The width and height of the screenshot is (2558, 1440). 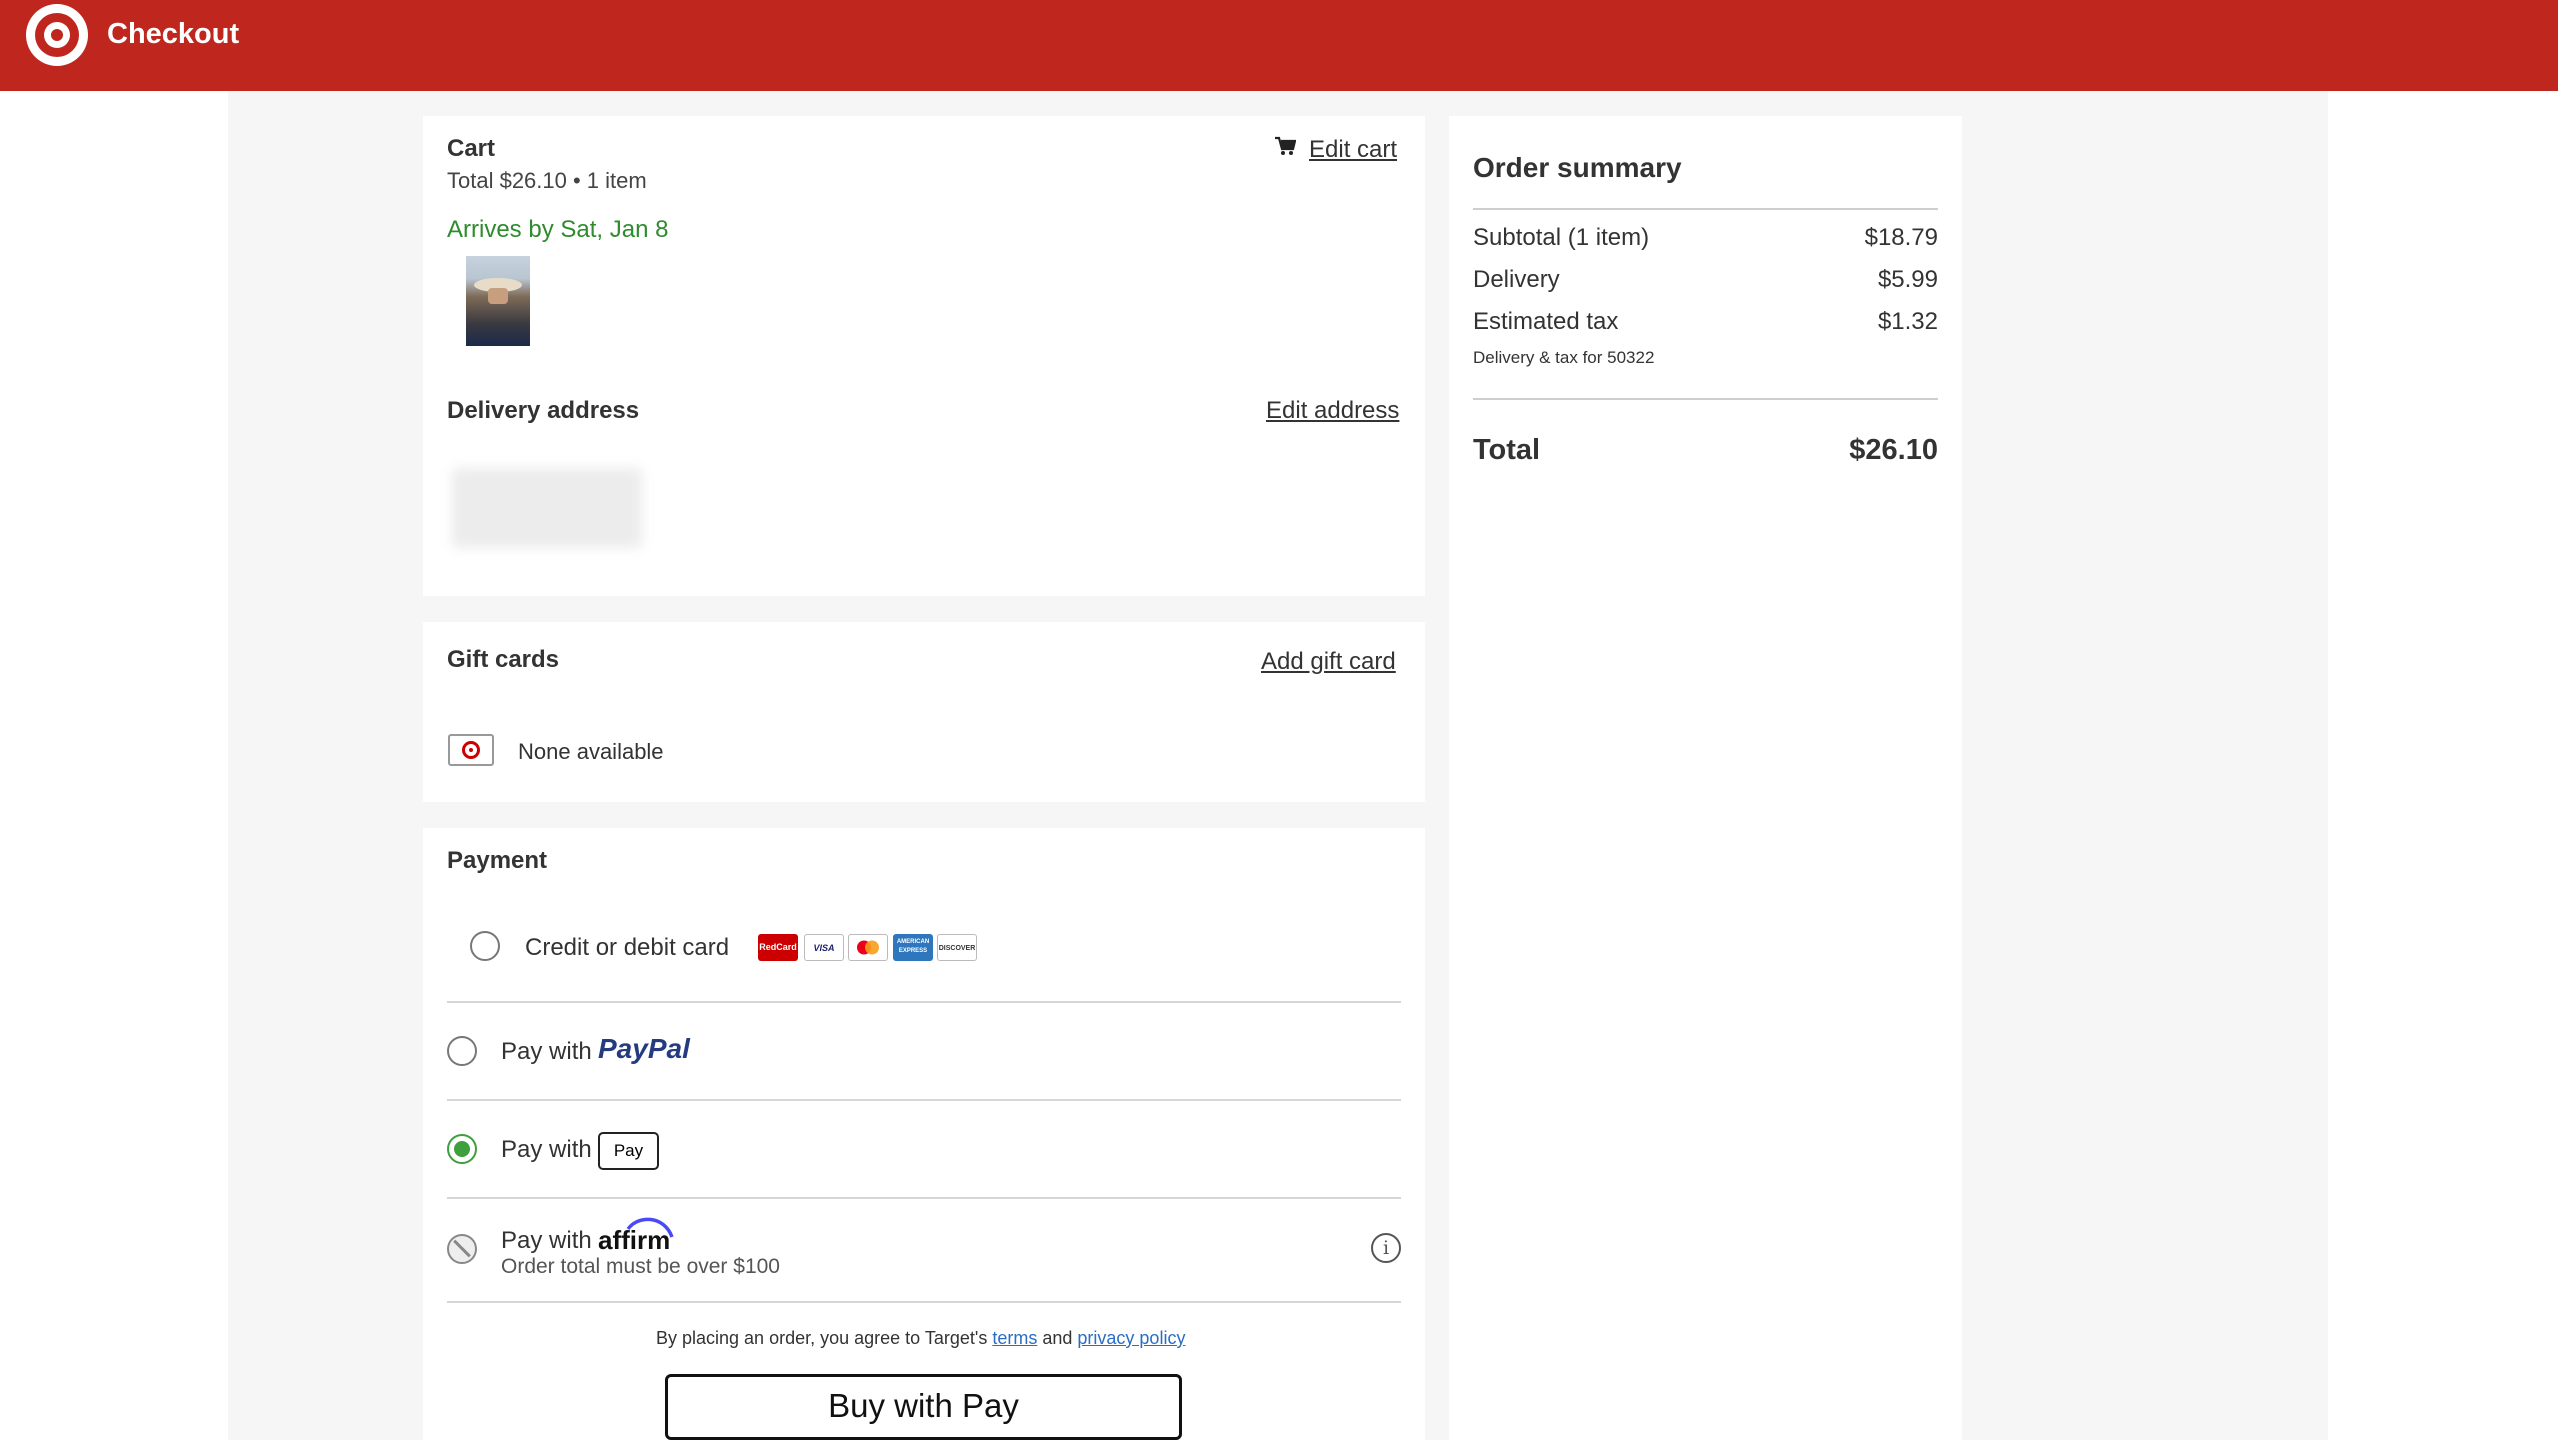 What do you see at coordinates (640, 1266) in the screenshot?
I see `affirm-note: Order total must be over $100` at bounding box center [640, 1266].